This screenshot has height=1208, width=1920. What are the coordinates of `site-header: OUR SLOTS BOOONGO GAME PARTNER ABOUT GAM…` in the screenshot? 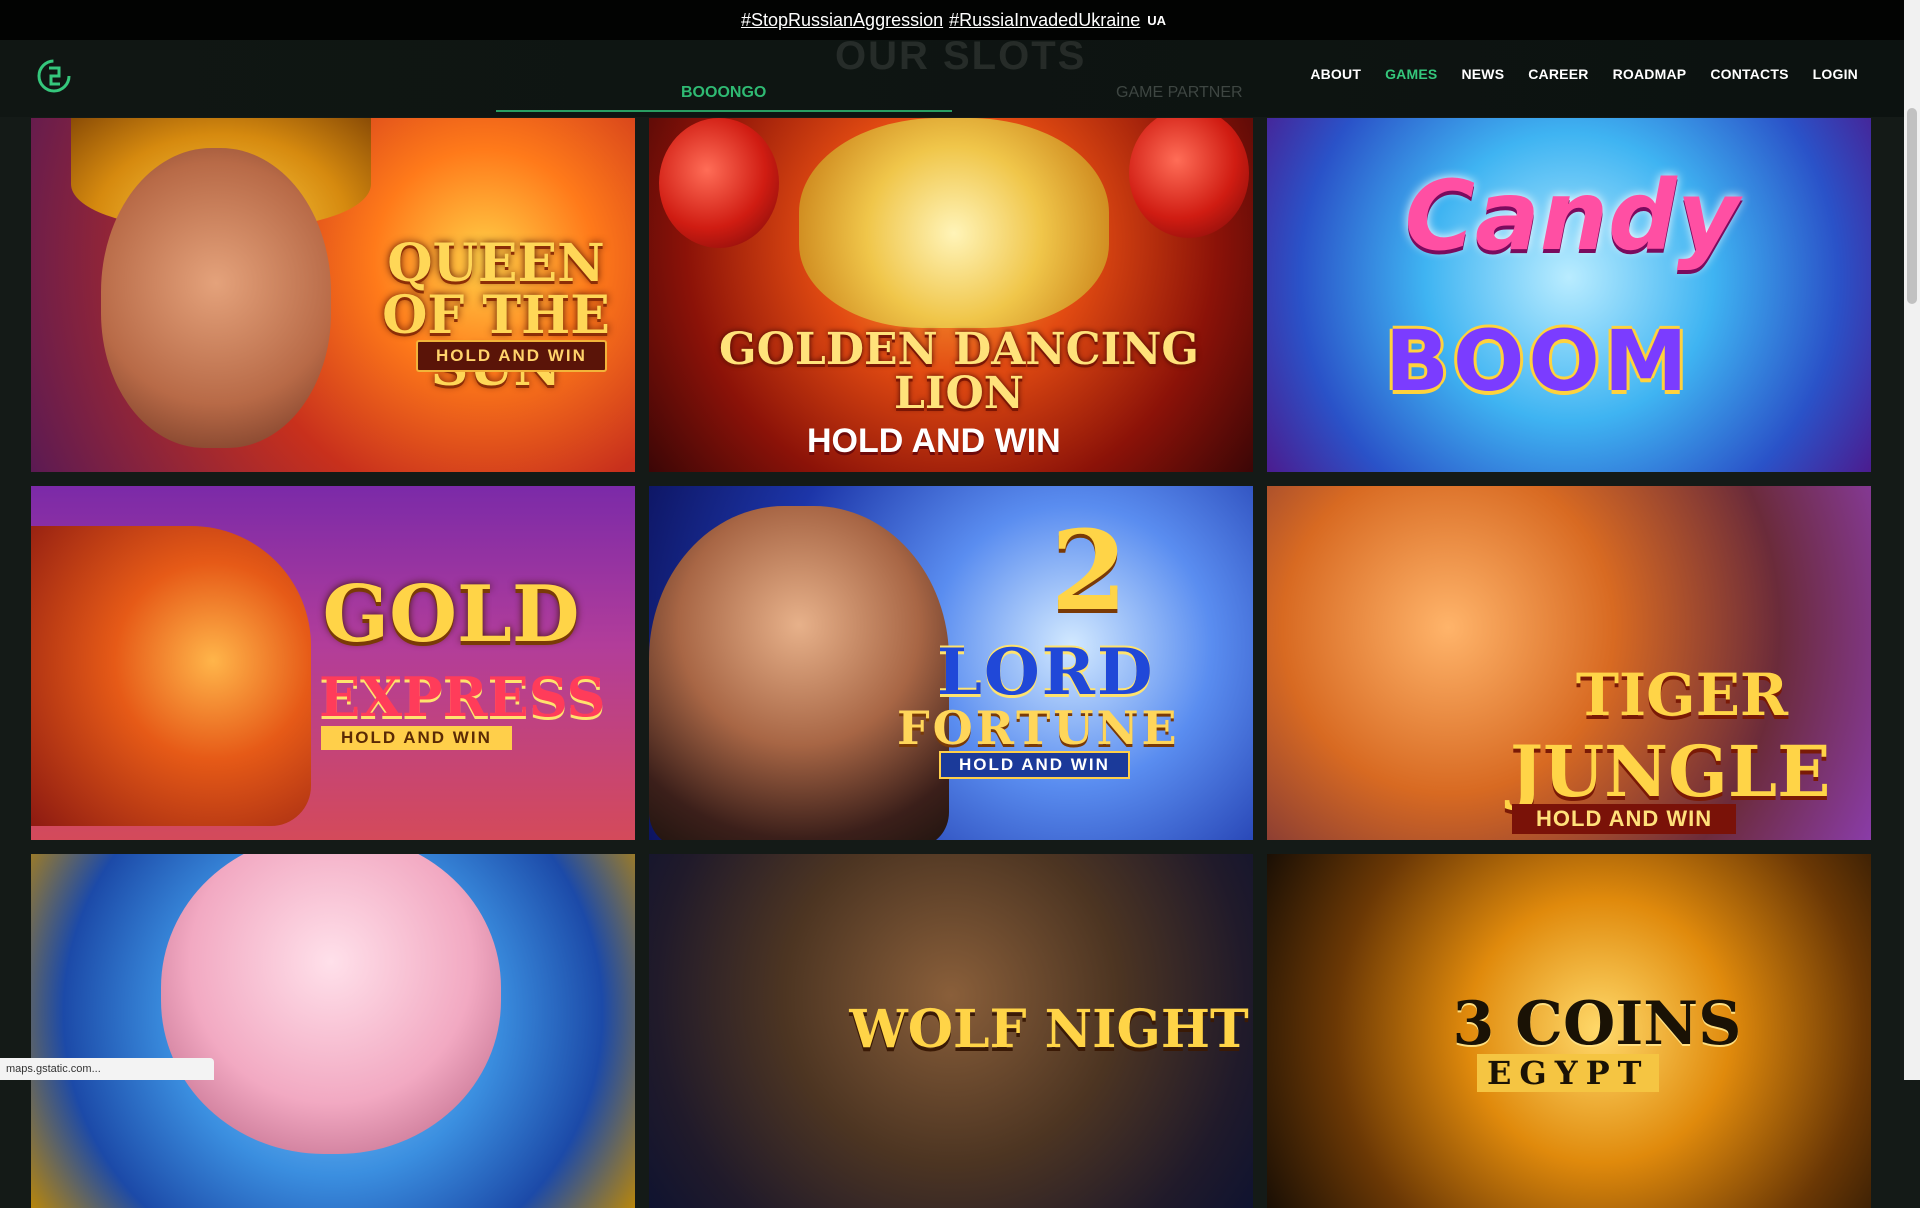 It's located at (952, 75).